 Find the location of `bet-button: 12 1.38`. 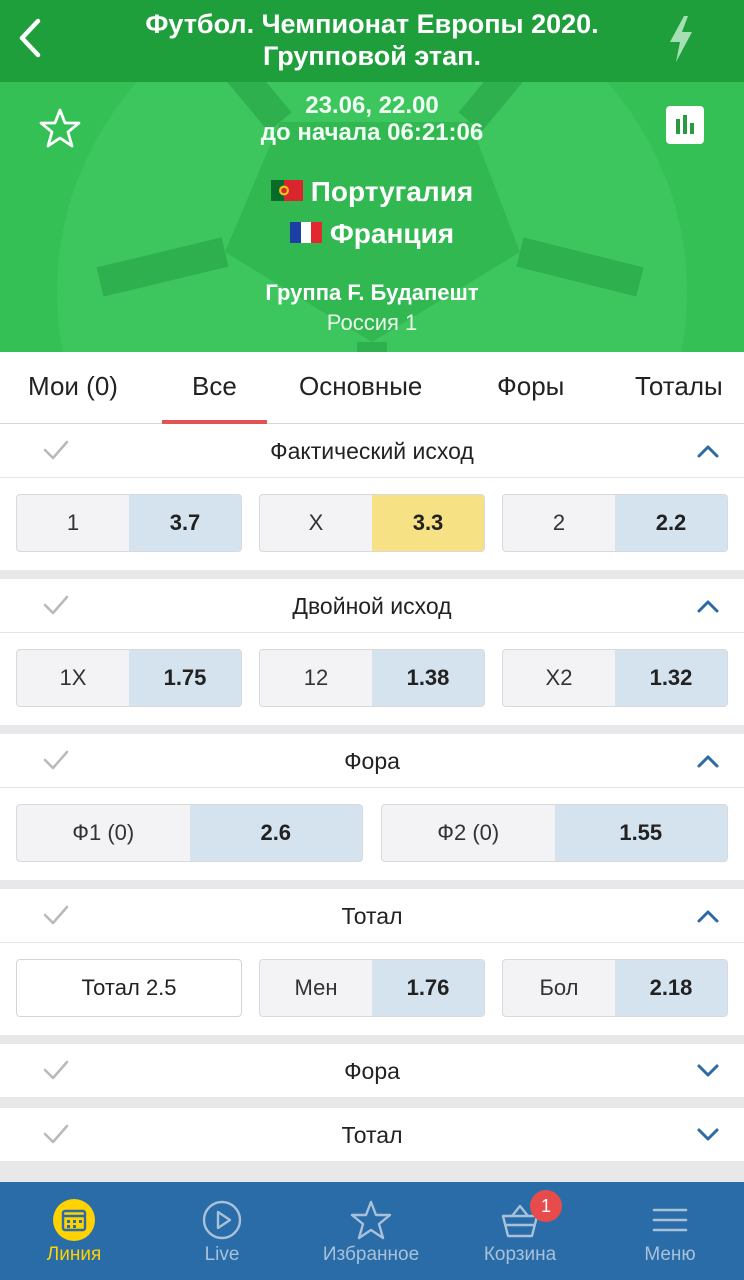

bet-button: 12 1.38 is located at coordinates (372, 678).